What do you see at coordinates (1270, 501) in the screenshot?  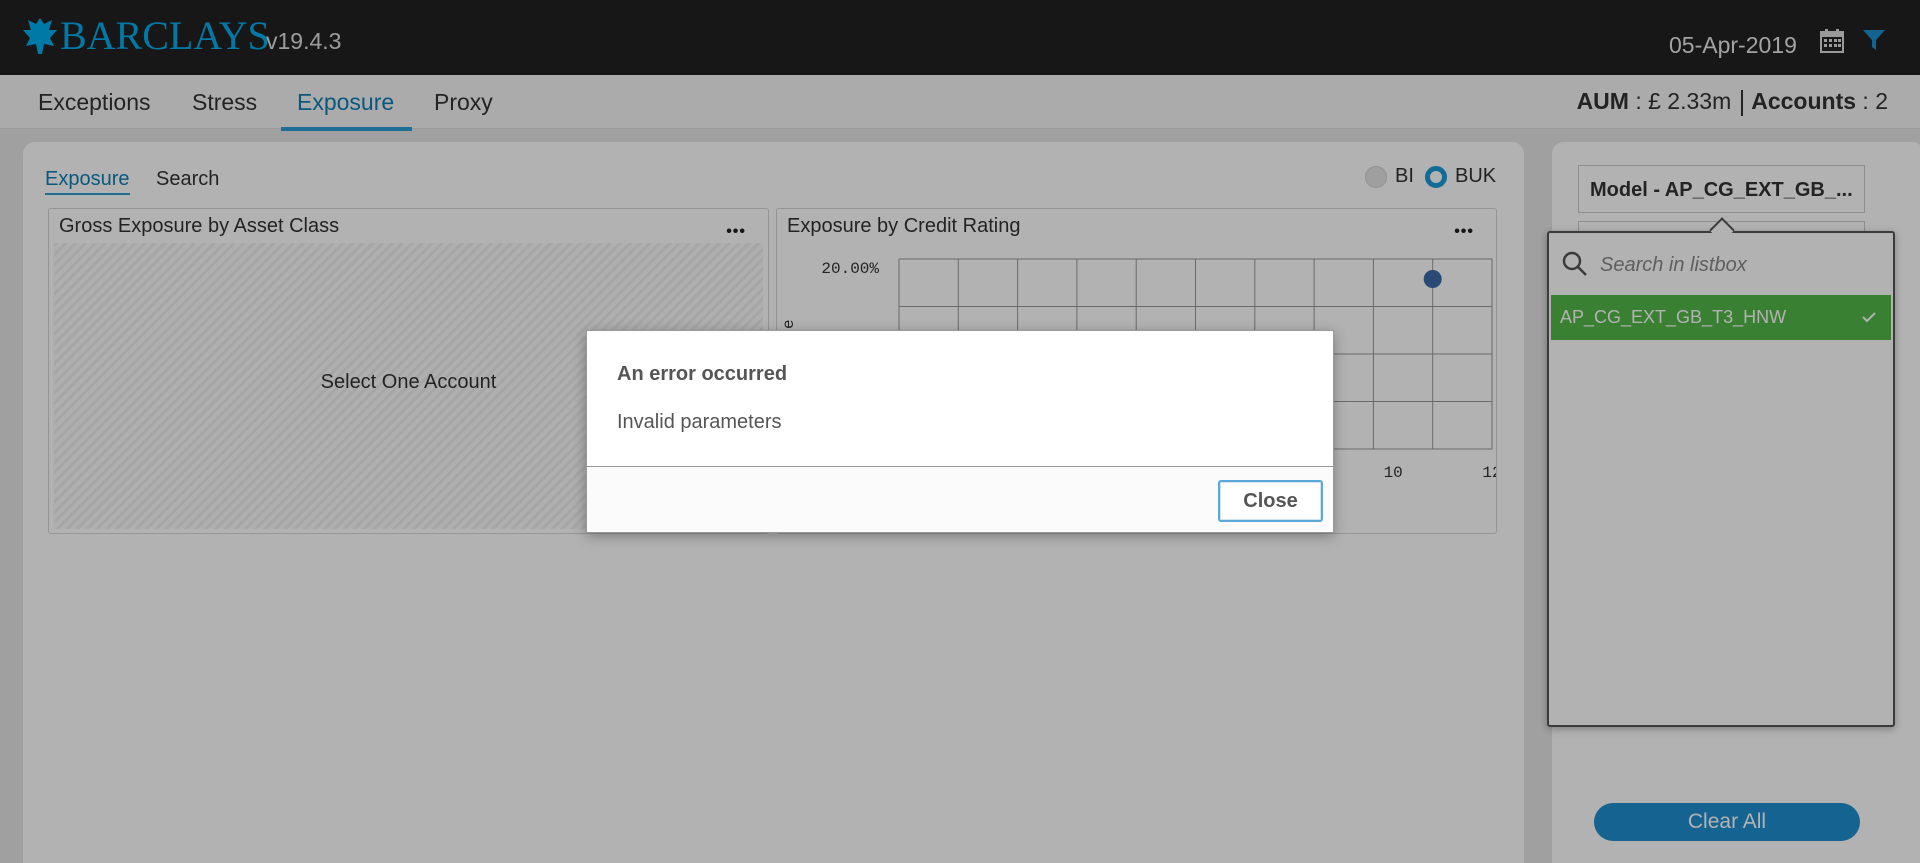 I see `close-button: Close` at bounding box center [1270, 501].